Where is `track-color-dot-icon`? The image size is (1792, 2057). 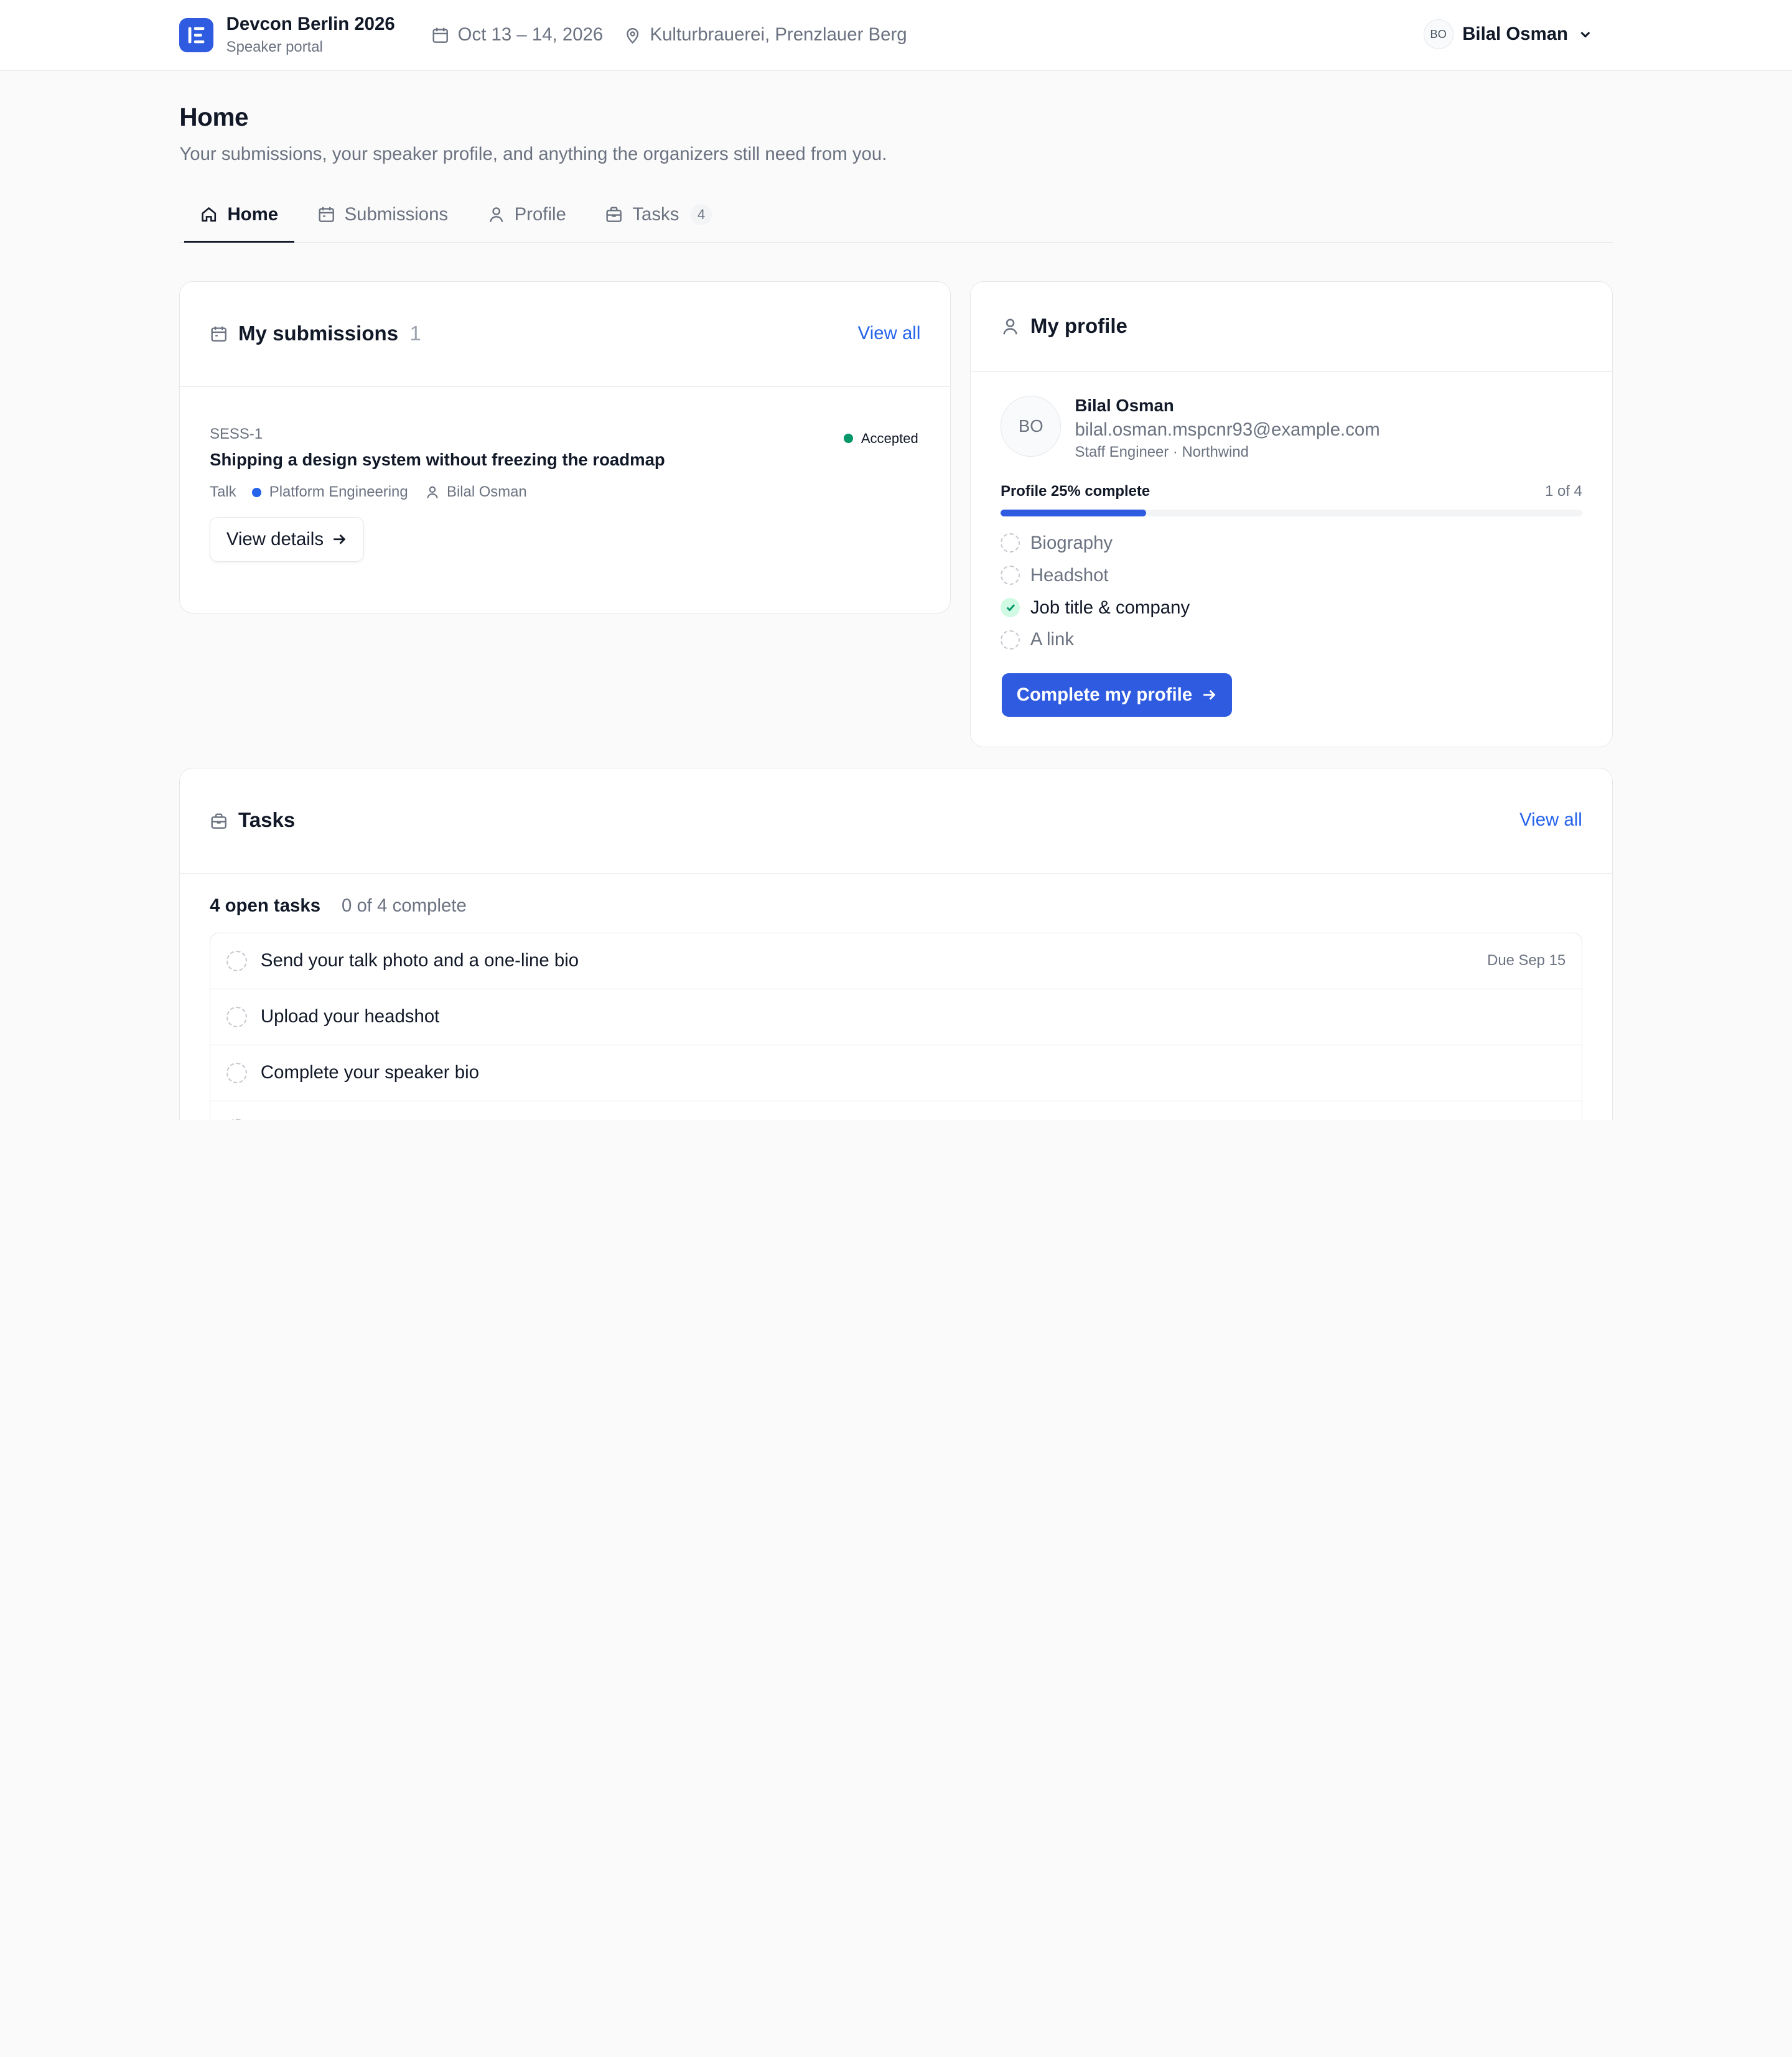
track-color-dot-icon is located at coordinates (256, 492).